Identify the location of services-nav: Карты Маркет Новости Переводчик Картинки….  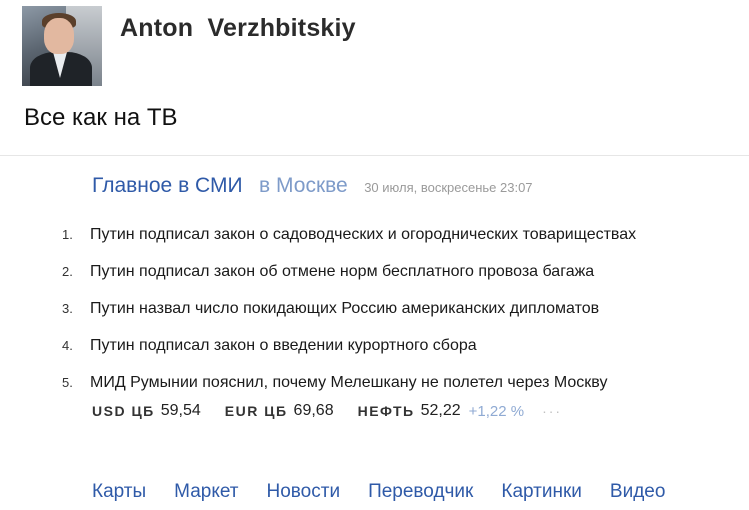
(378, 492).